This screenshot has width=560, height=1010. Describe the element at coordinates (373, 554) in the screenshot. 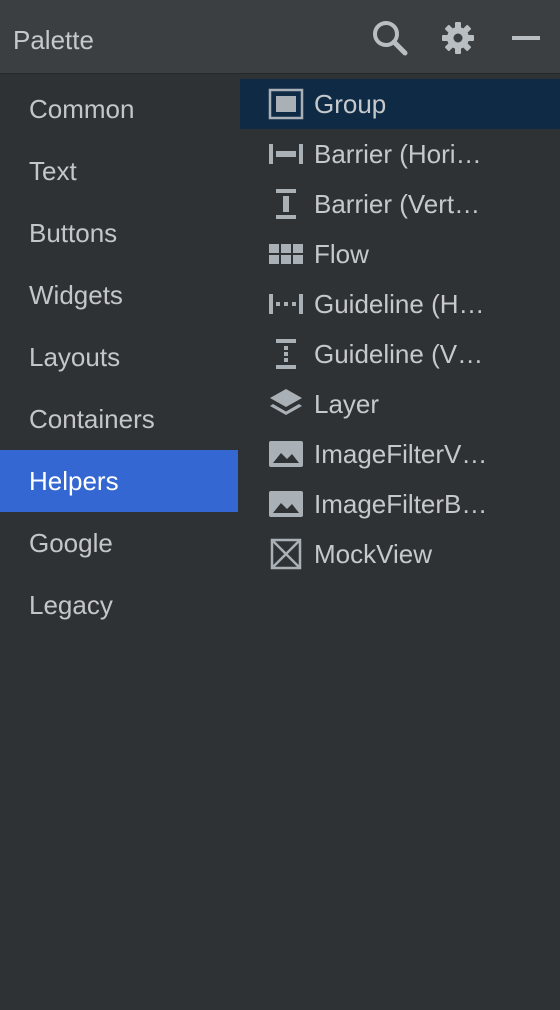

I see `component-label: MockView` at that location.